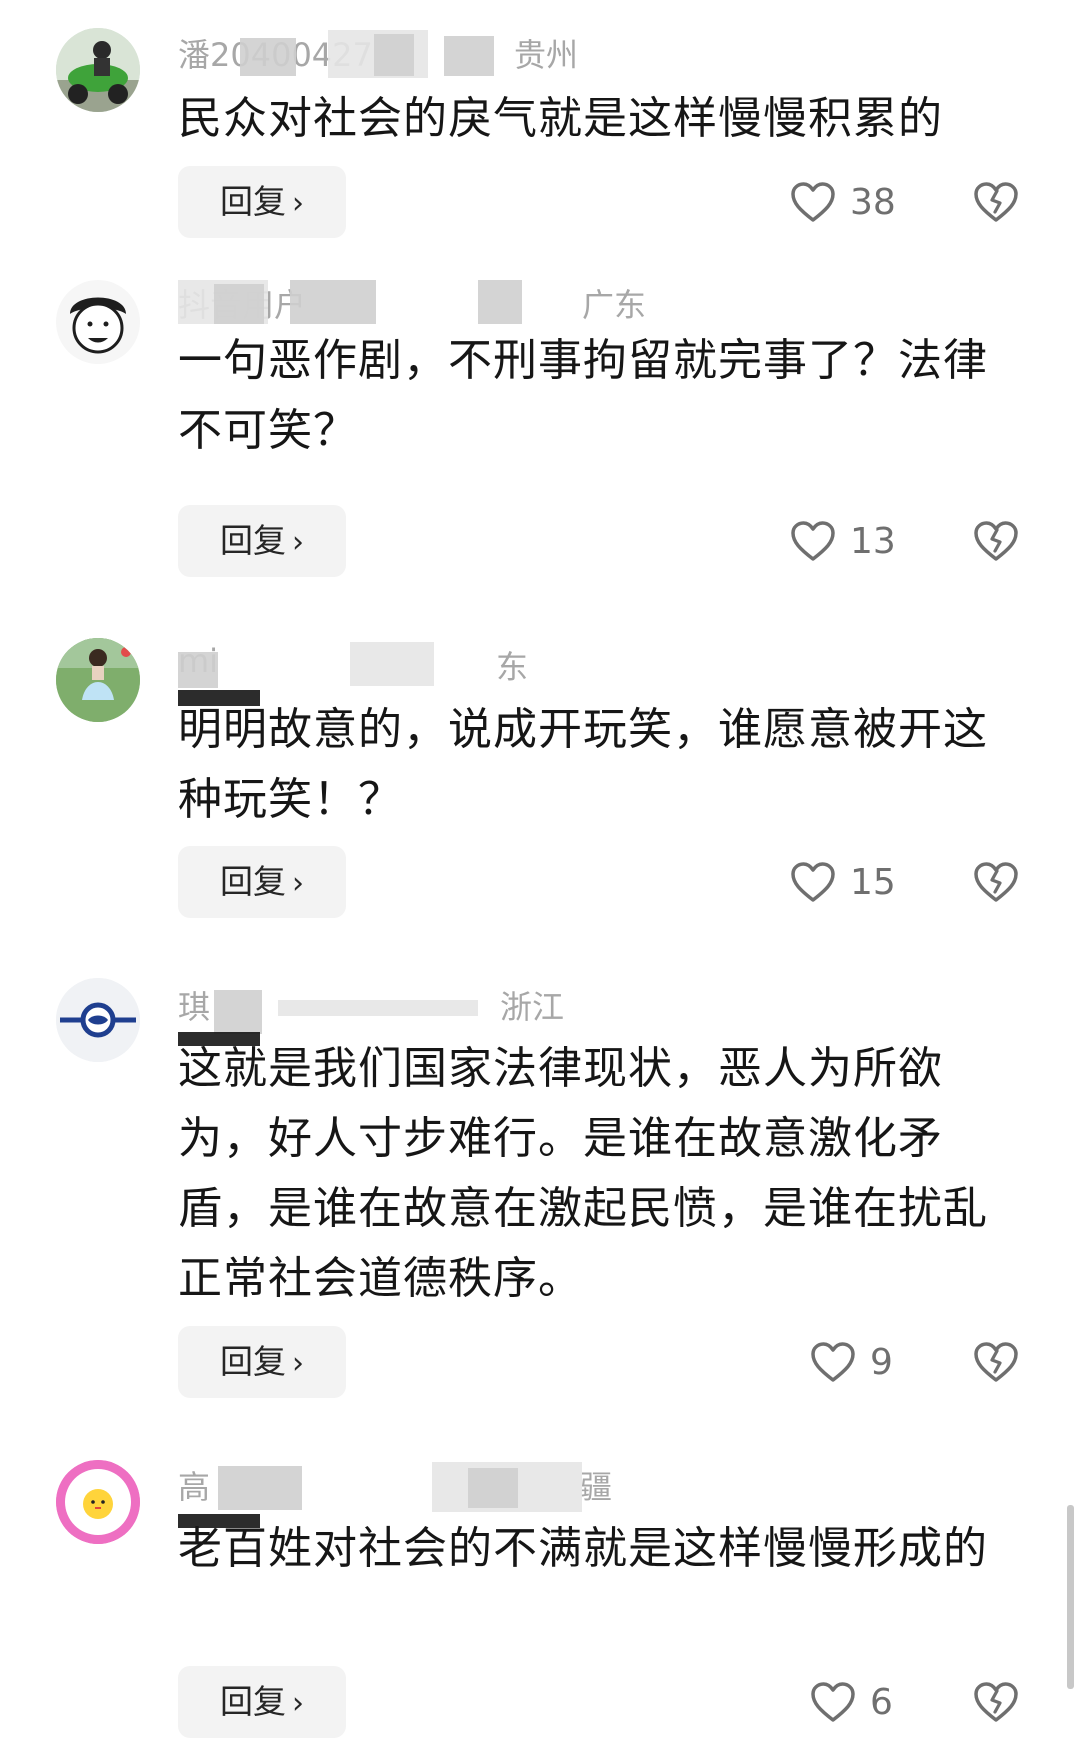 Image resolution: width=1080 pixels, height=1740 pixels. What do you see at coordinates (833, 1702) in the screenshot?
I see `heart-icon` at bounding box center [833, 1702].